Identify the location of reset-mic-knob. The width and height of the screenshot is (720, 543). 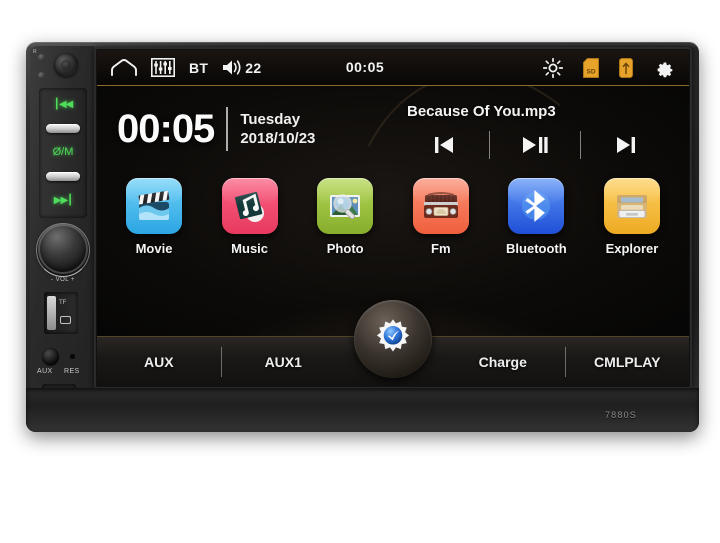
(66, 65).